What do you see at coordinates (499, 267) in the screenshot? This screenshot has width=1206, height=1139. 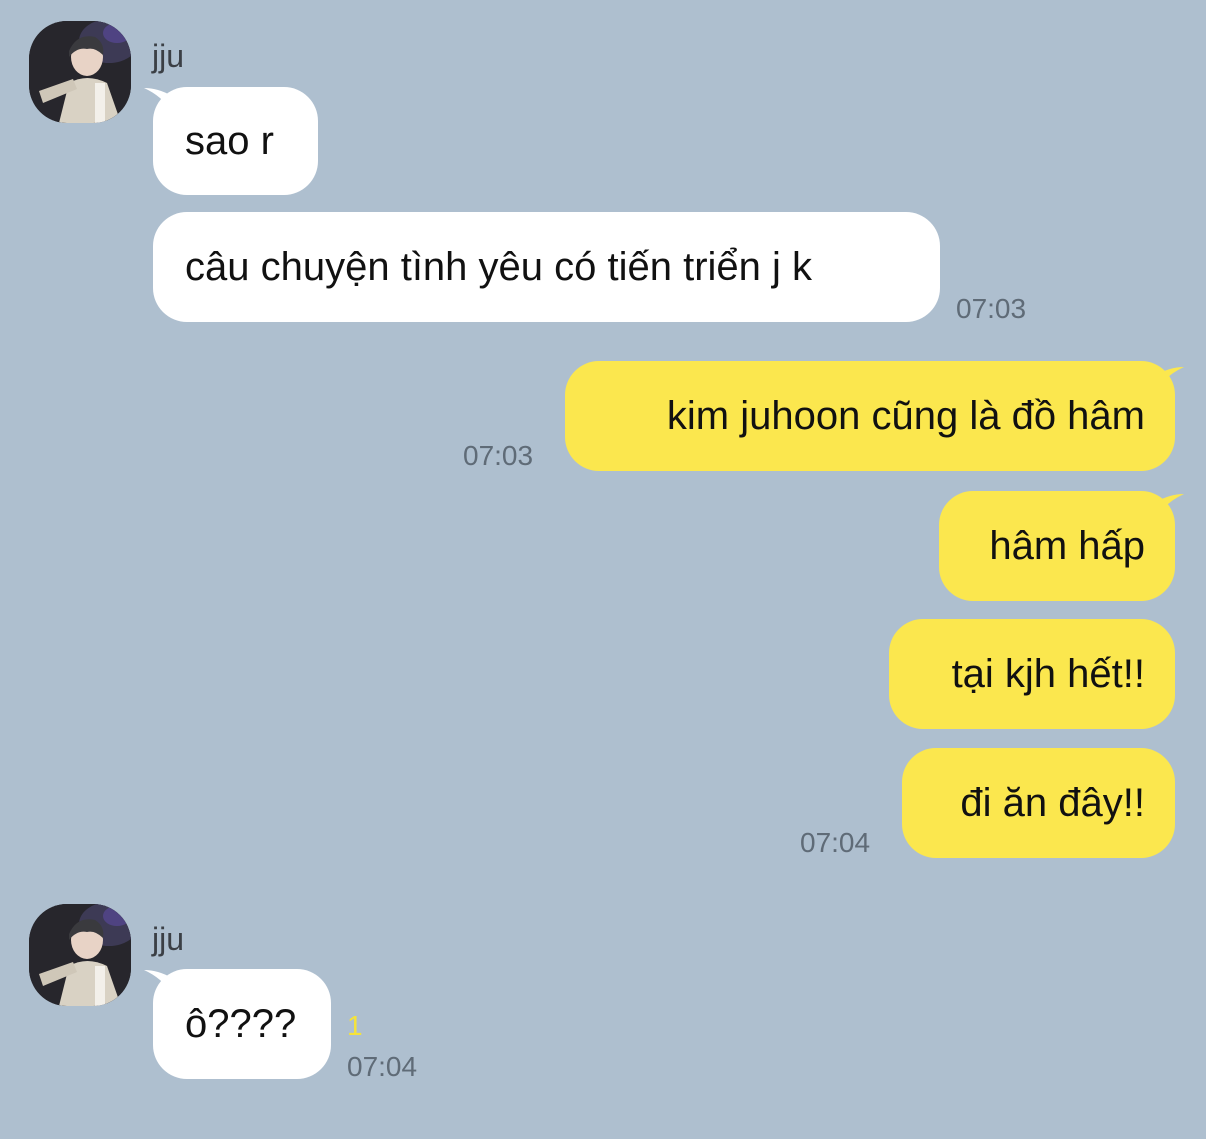 I see `message-text: câu chuyện tình yêu có tiến triển j k` at bounding box center [499, 267].